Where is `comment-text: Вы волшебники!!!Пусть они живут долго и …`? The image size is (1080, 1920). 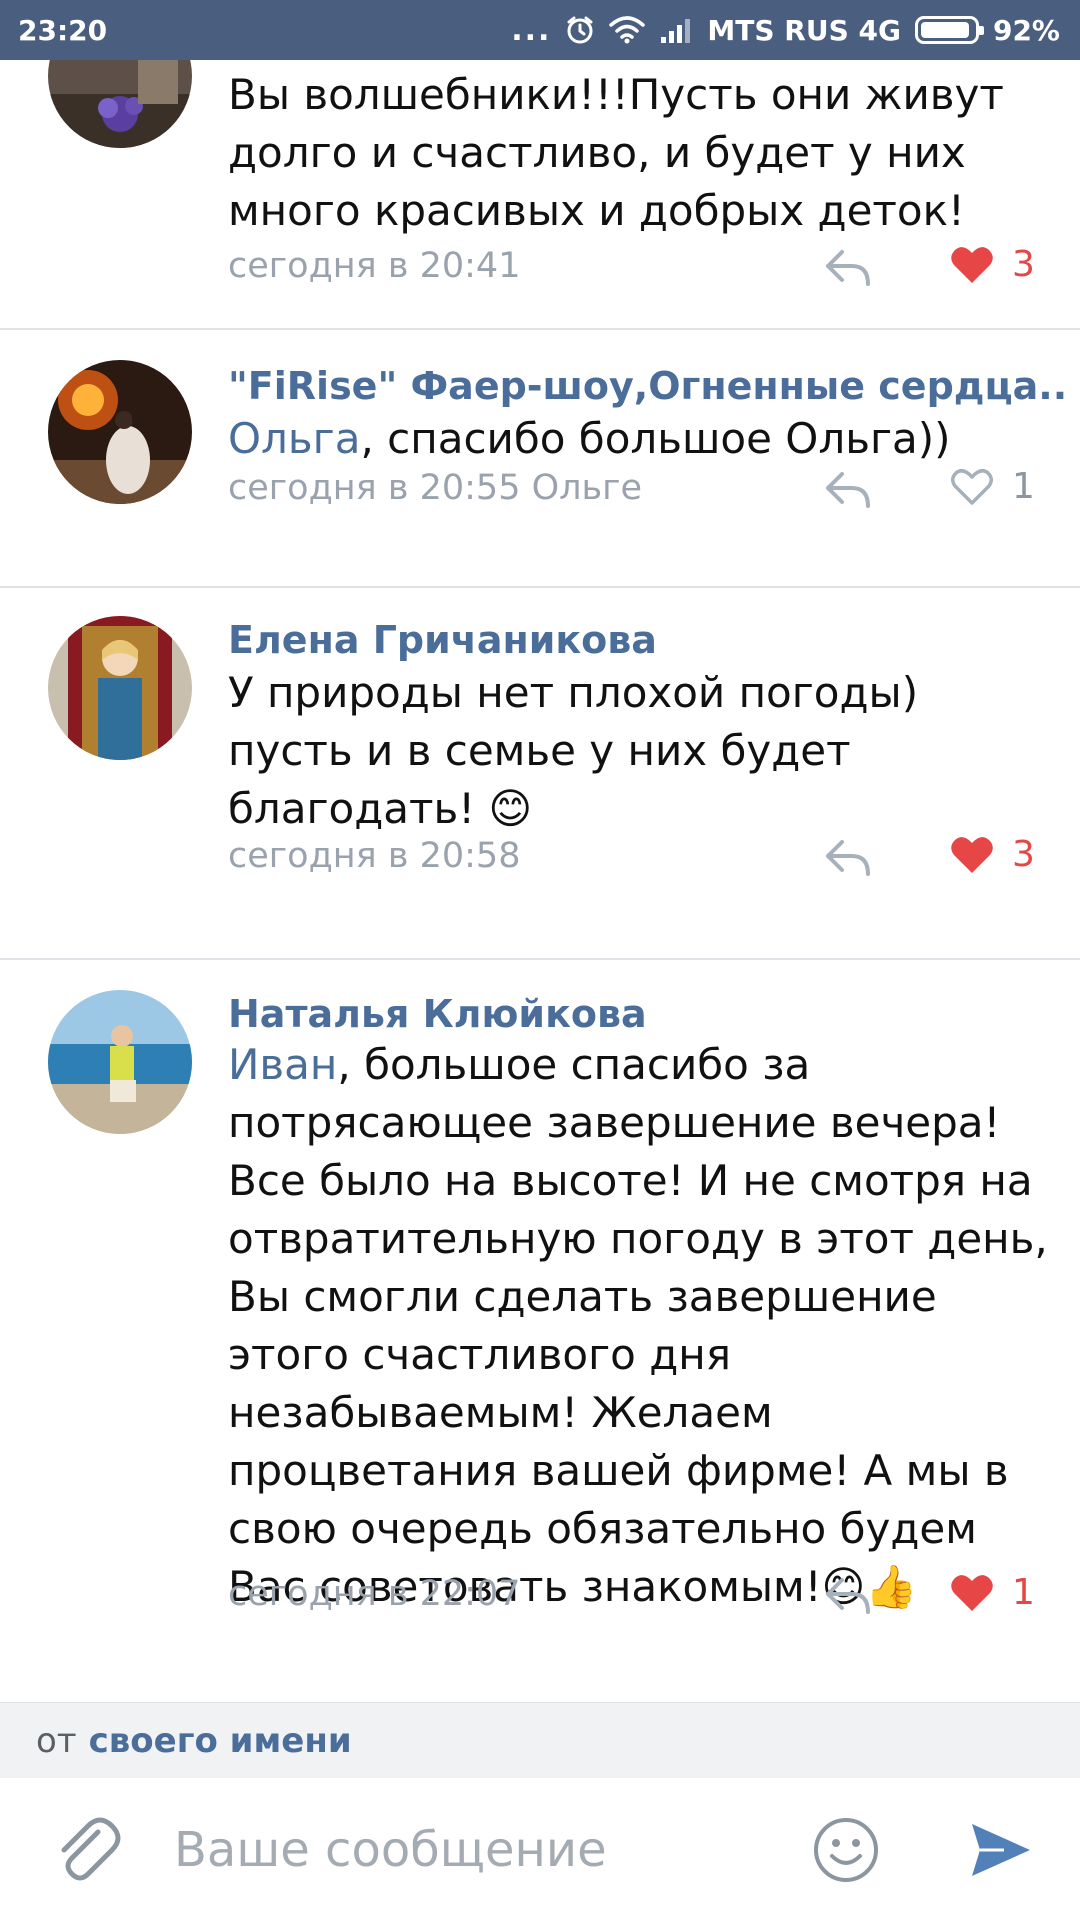
comment-text: Вы волшебники!!!Пусть они живут долго и … is located at coordinates (638, 153).